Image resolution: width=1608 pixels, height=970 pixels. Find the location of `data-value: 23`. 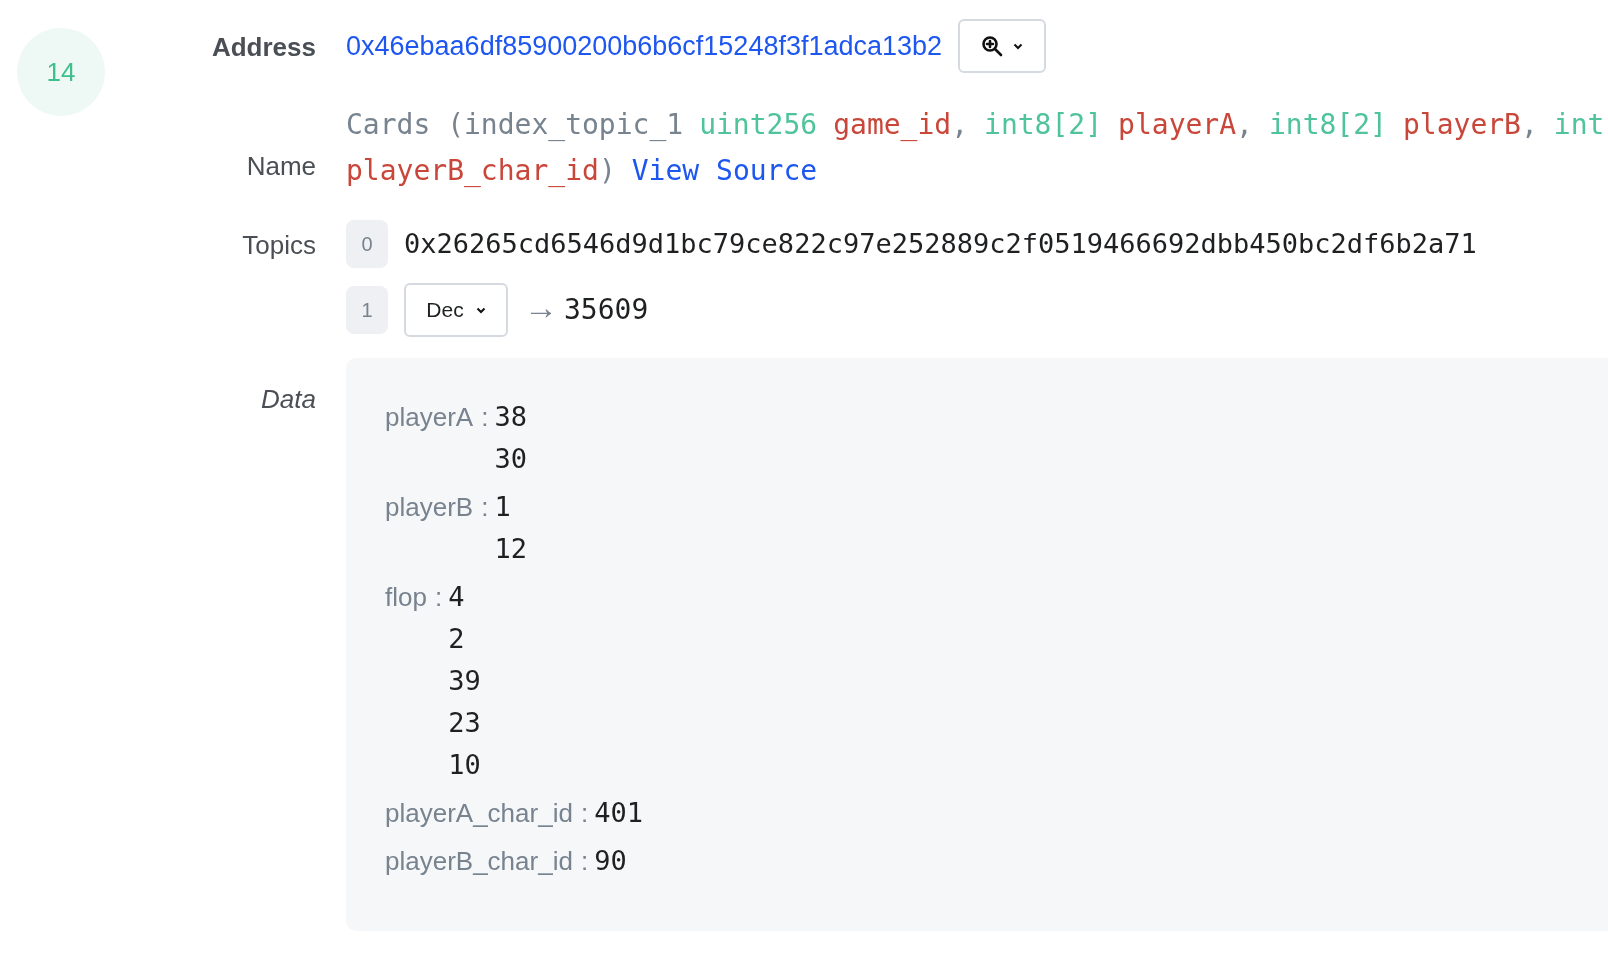

data-value: 23 is located at coordinates (464, 723).